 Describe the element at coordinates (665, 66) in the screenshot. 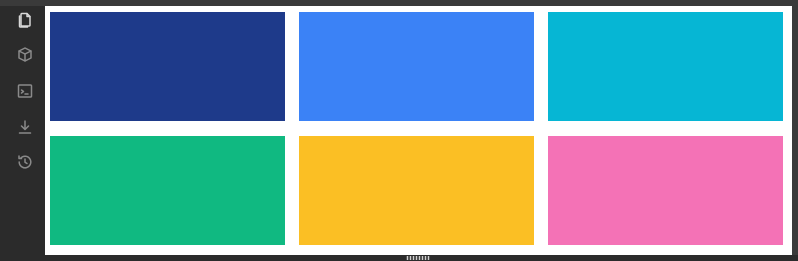

I see `color-swatch-cyan` at that location.